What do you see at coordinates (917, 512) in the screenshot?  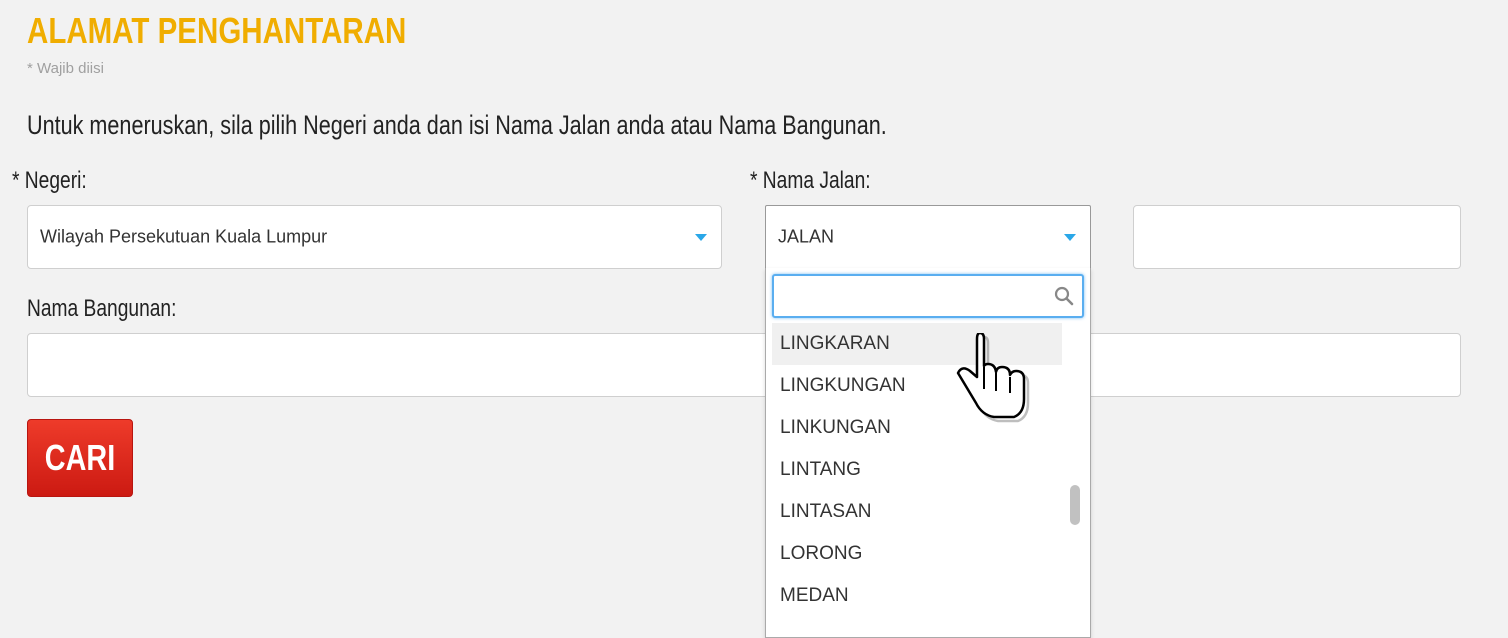 I see `dropdown-option: LINTASAN` at bounding box center [917, 512].